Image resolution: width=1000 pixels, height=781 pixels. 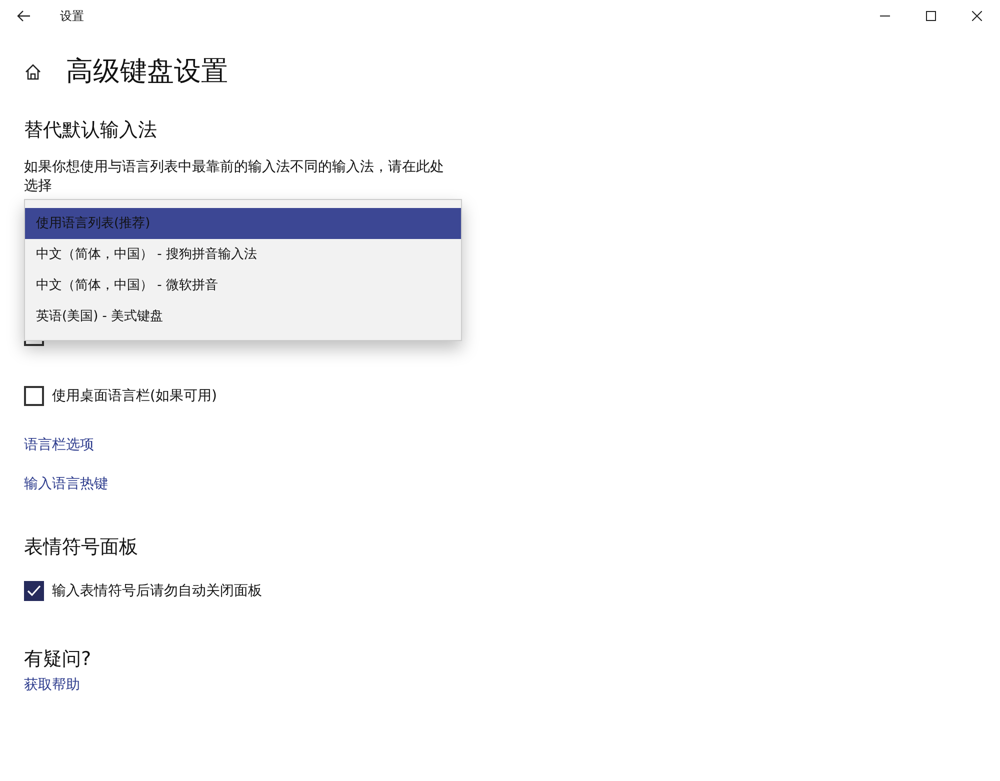 I want to click on maximize-icon, so click(x=931, y=16).